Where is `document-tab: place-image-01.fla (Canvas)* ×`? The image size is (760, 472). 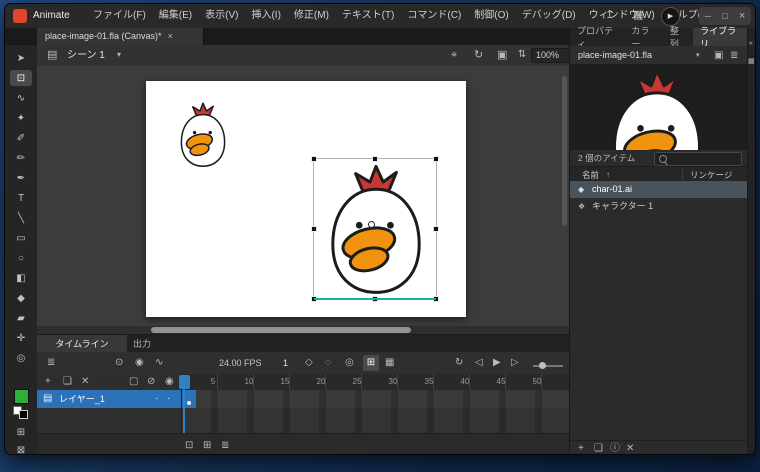
document-tab: place-image-01.fla (Canvas)* × is located at coordinates (120, 36).